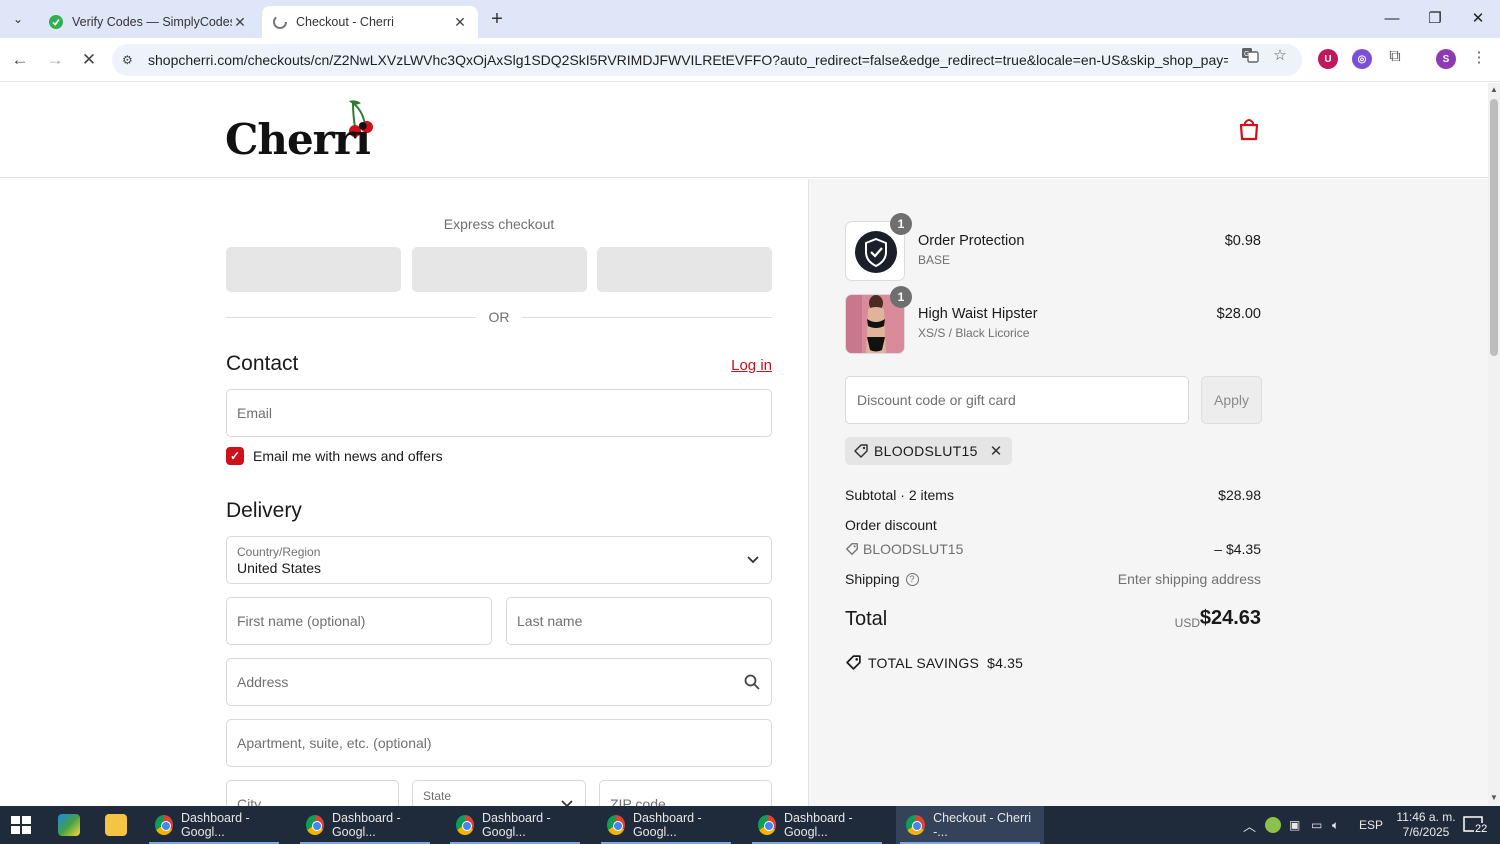  Describe the element at coordinates (55, 60) in the screenshot. I see `forward-button: →` at that location.